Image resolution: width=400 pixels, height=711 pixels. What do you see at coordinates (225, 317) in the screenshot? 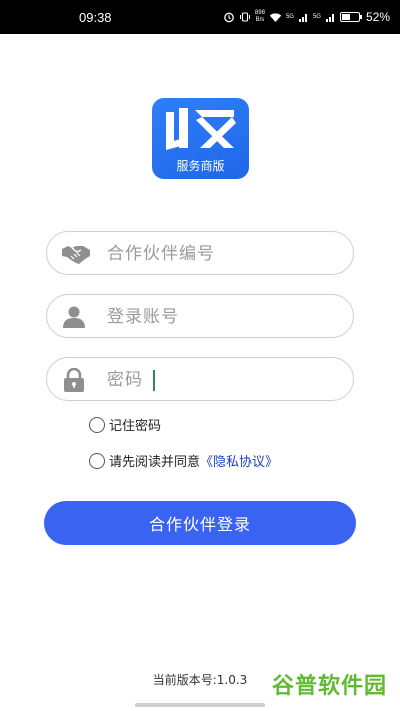
I see `account-input` at bounding box center [225, 317].